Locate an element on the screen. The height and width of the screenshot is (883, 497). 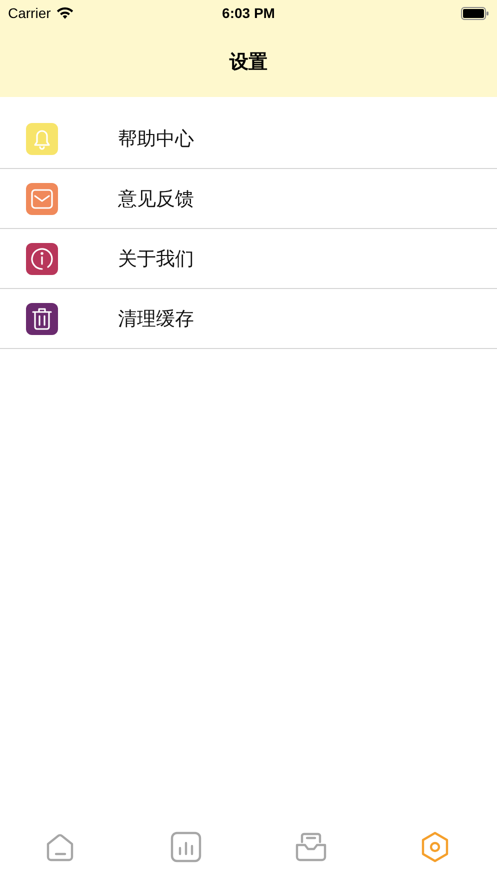
status-time: 6:03 PM is located at coordinates (248, 13).